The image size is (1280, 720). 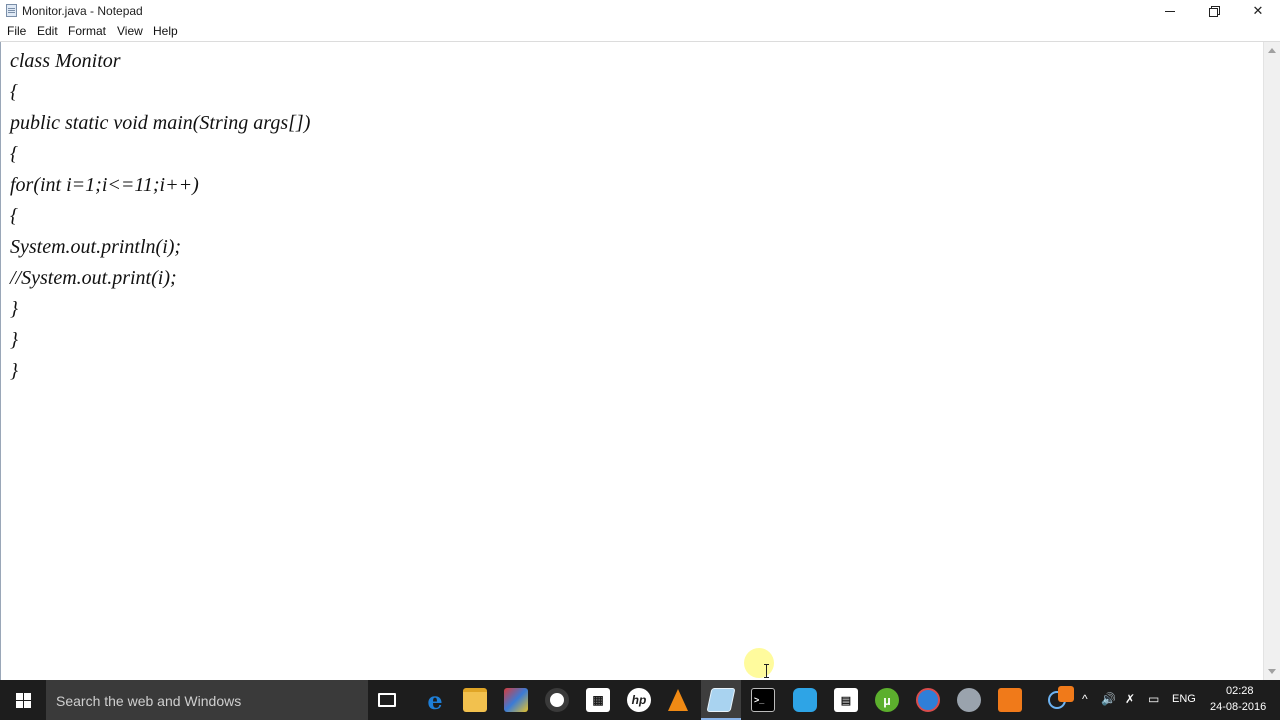 I want to click on close-button: ✕, so click(x=1258, y=11).